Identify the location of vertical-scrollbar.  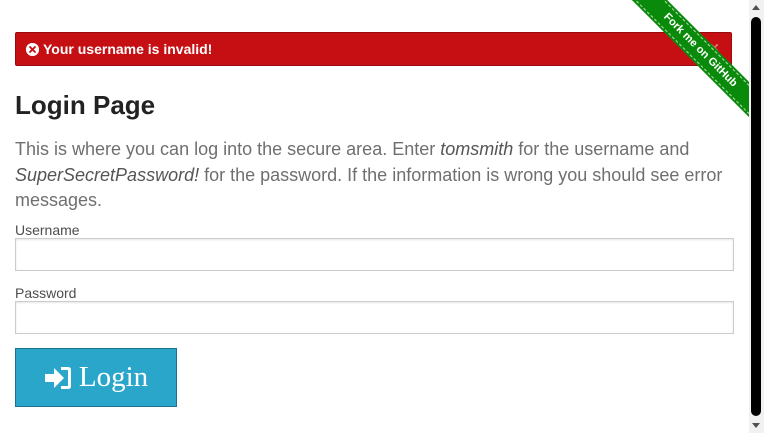
(756, 216).